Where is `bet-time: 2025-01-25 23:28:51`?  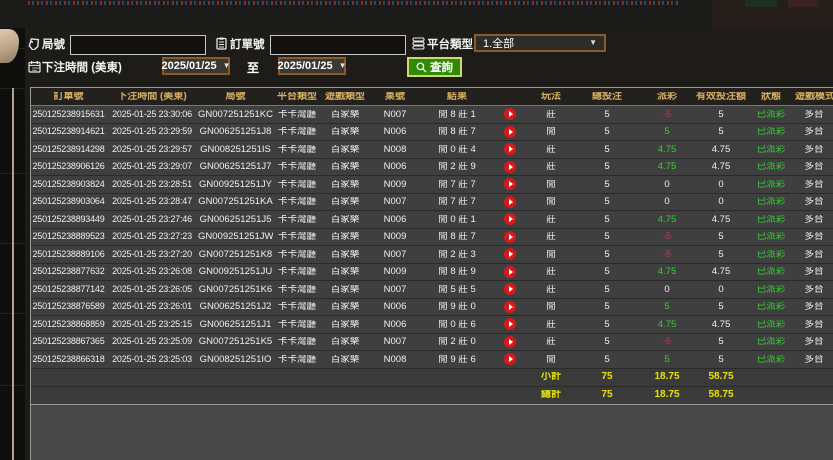
bet-time: 2025-01-25 23:28:51 is located at coordinates (152, 184).